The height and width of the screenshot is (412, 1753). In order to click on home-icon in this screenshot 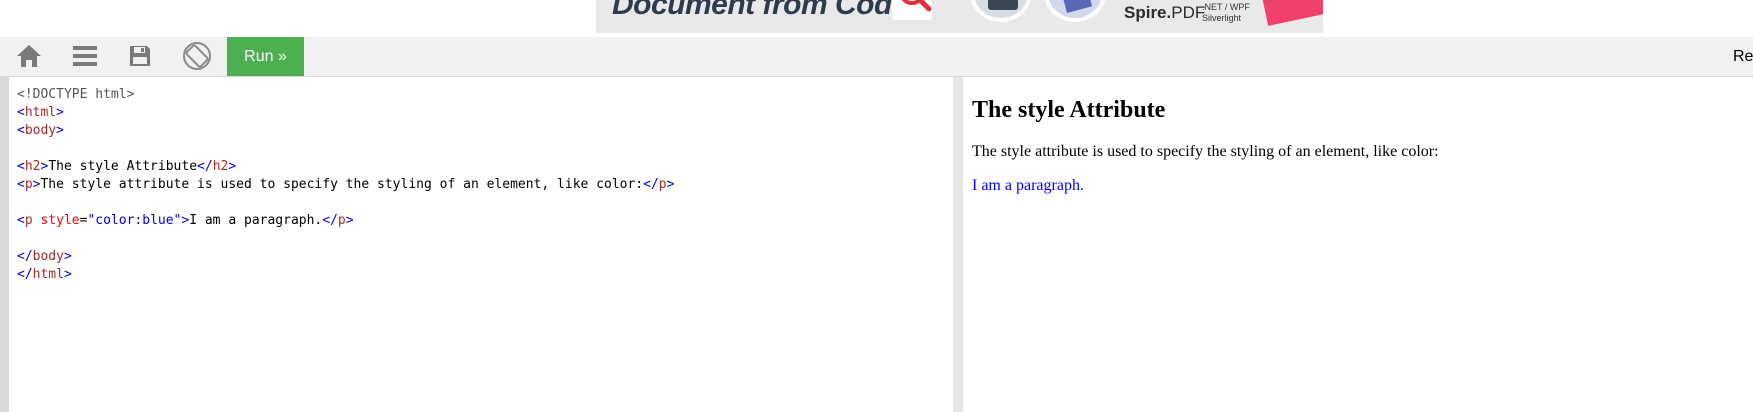, I will do `click(29, 56)`.